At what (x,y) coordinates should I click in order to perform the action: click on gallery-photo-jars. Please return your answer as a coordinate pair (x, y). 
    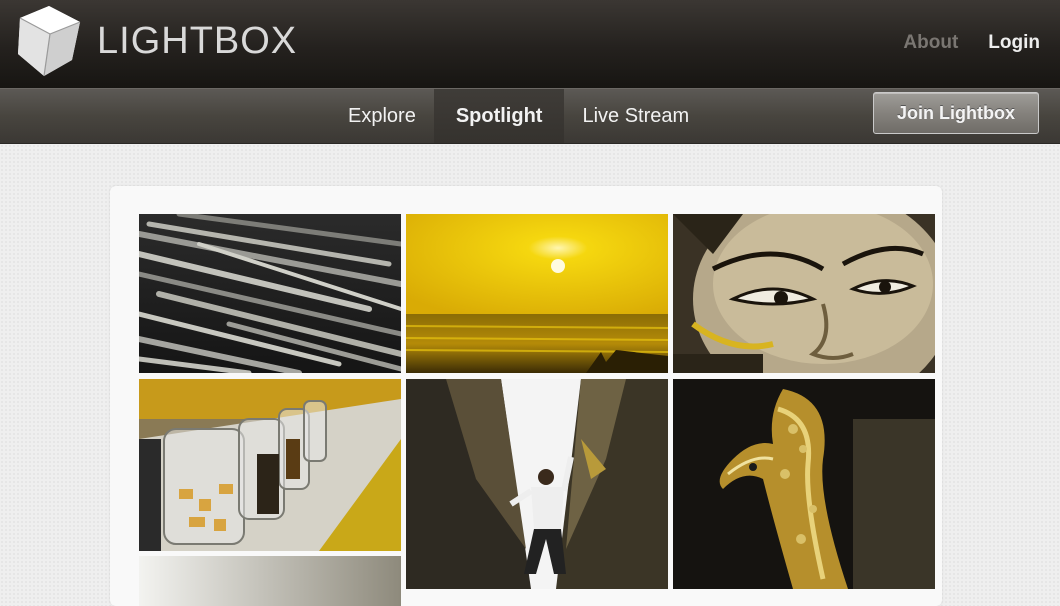
    Looking at the image, I should click on (270, 465).